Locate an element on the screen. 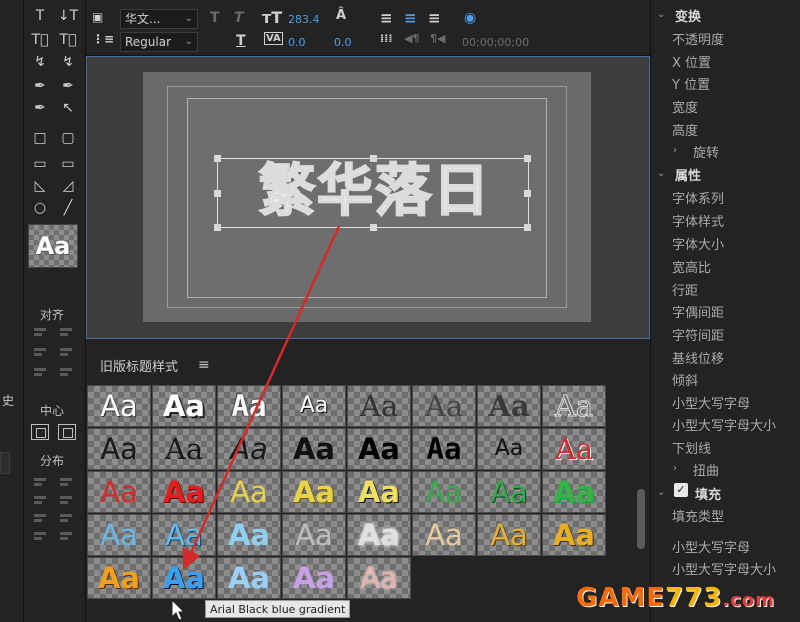 The height and width of the screenshot is (622, 800). history-tab-label: 史 is located at coordinates (8, 400).